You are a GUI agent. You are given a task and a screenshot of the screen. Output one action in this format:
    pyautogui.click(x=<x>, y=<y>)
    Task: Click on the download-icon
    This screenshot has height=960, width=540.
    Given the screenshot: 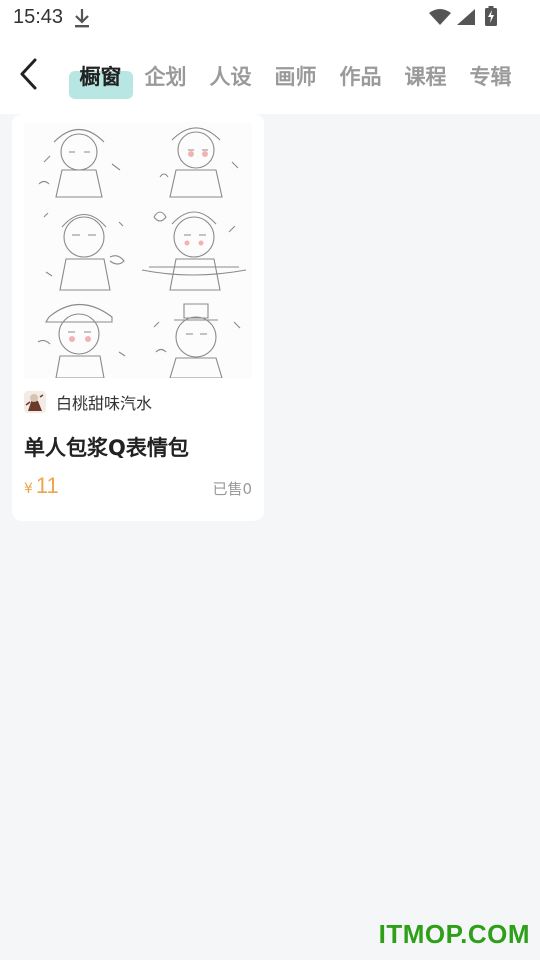 What is the action you would take?
    pyautogui.click(x=82, y=18)
    